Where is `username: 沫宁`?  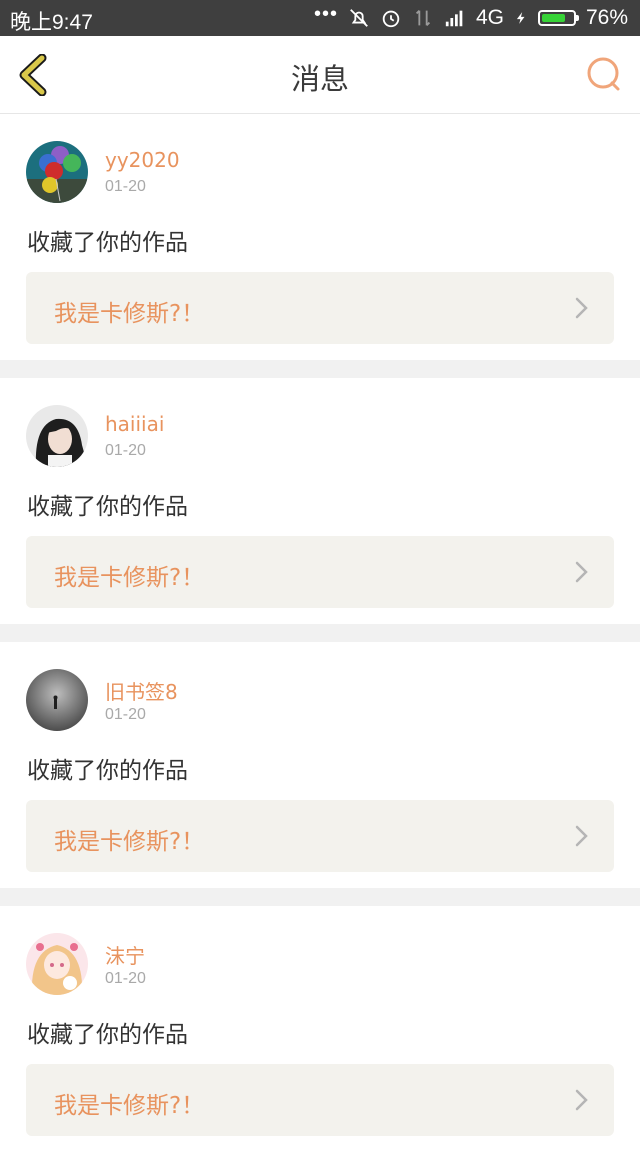
username: 沫宁 is located at coordinates (125, 954).